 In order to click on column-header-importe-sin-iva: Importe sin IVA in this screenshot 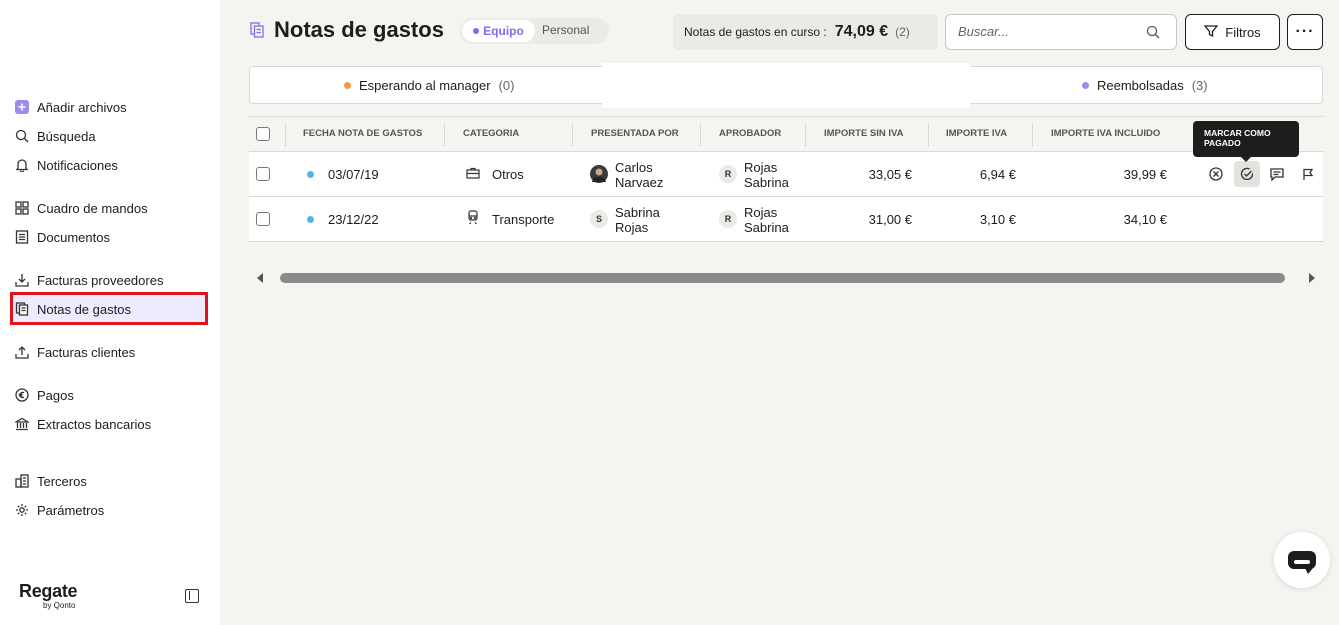, I will do `click(864, 133)`.